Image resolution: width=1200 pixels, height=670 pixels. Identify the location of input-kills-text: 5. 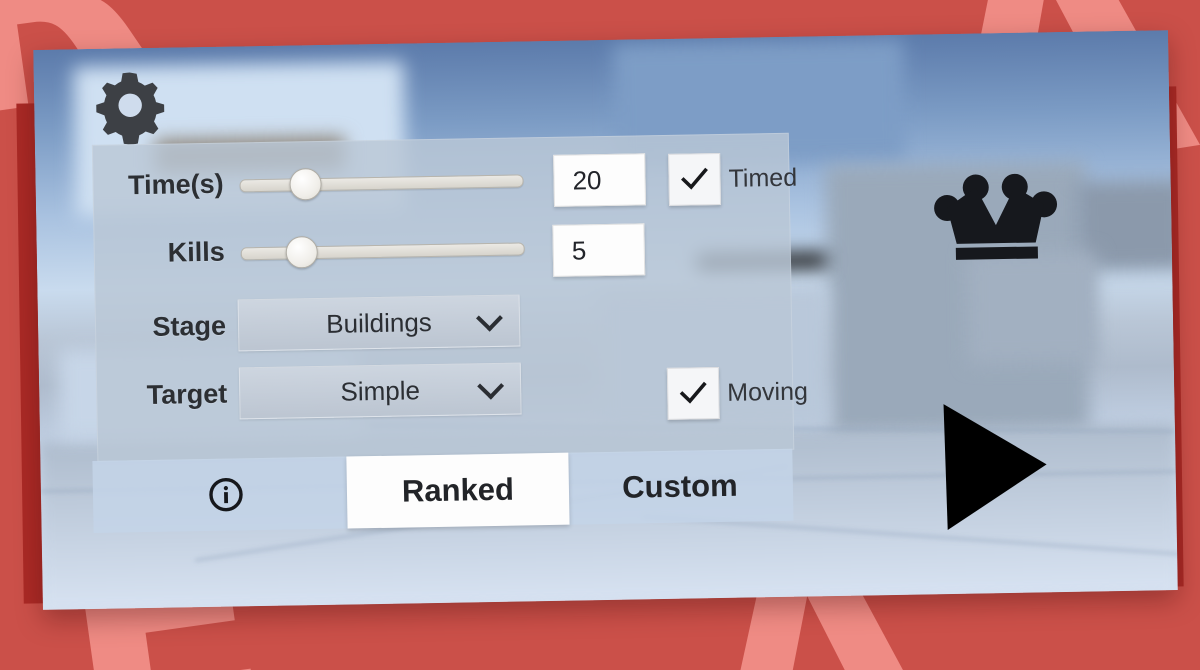
(579, 250).